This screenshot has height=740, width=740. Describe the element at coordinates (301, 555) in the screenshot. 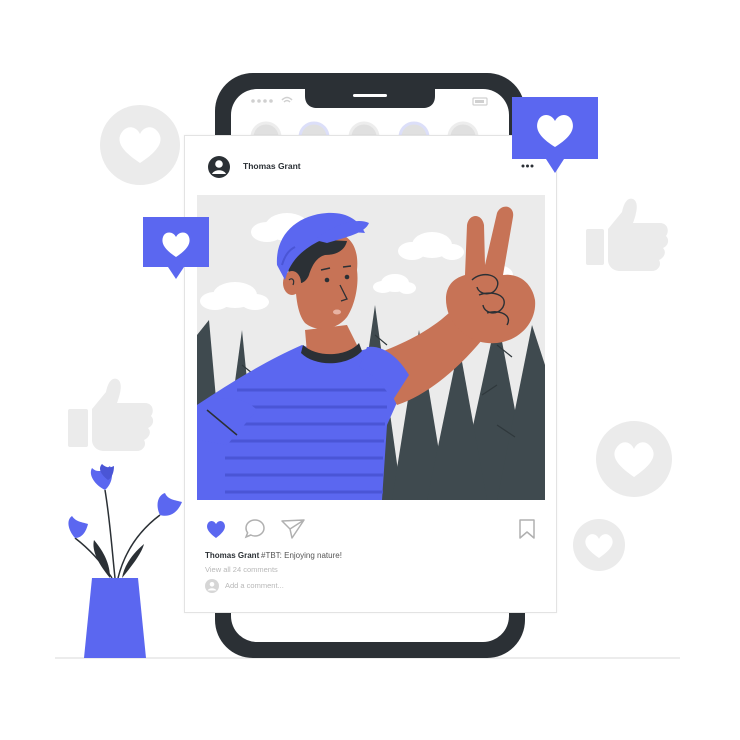

I see `caption-text: #TBT: Enjoying nature!` at that location.